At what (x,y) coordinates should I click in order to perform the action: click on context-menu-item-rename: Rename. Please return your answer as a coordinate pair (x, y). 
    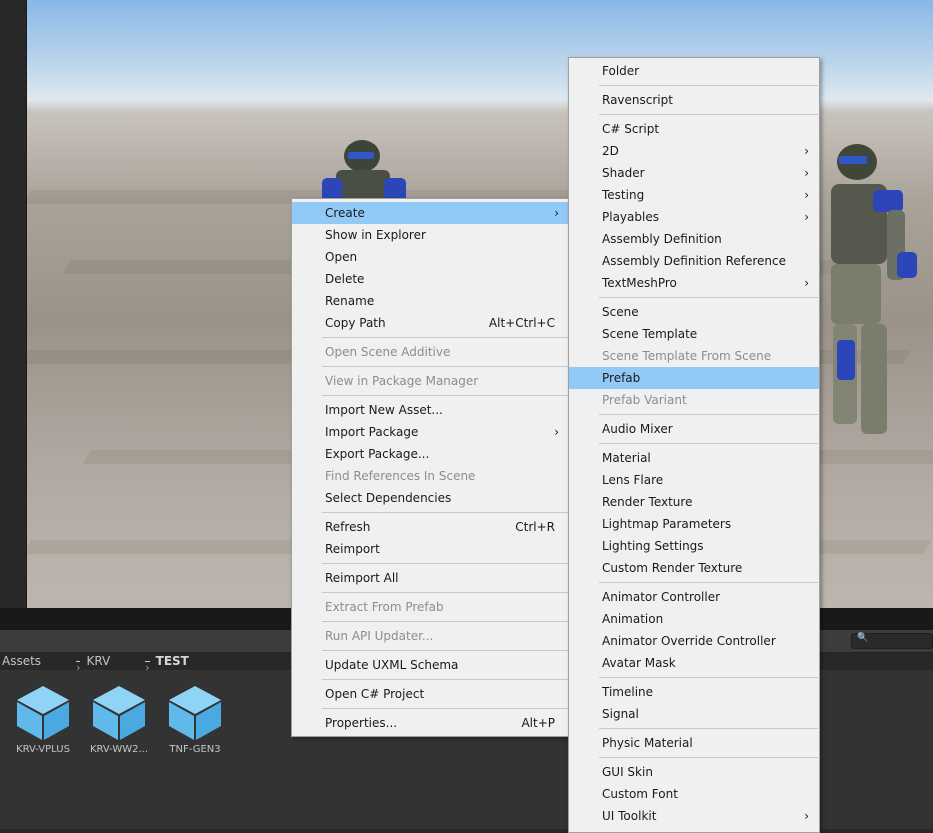
    Looking at the image, I should click on (430, 301).